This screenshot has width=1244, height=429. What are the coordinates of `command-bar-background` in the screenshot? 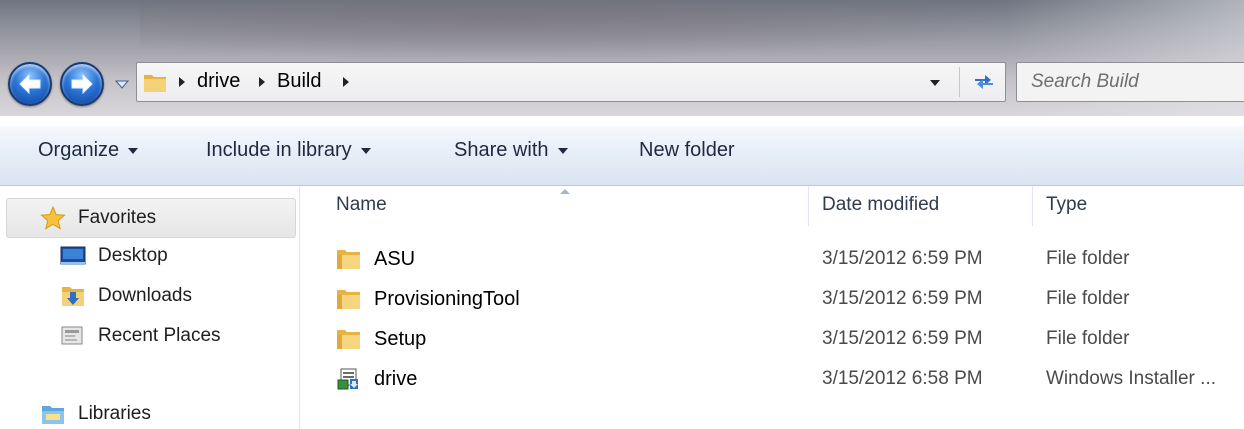 It's located at (622, 156).